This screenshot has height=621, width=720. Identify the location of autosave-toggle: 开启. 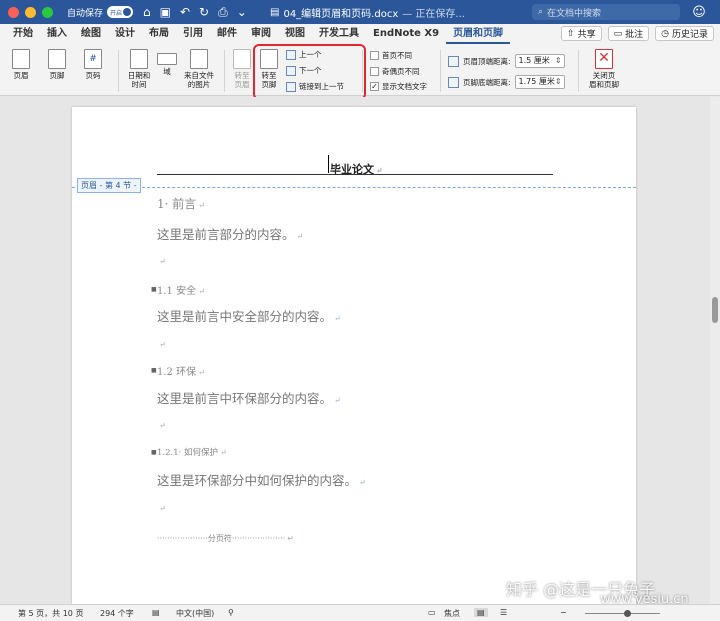
(120, 12).